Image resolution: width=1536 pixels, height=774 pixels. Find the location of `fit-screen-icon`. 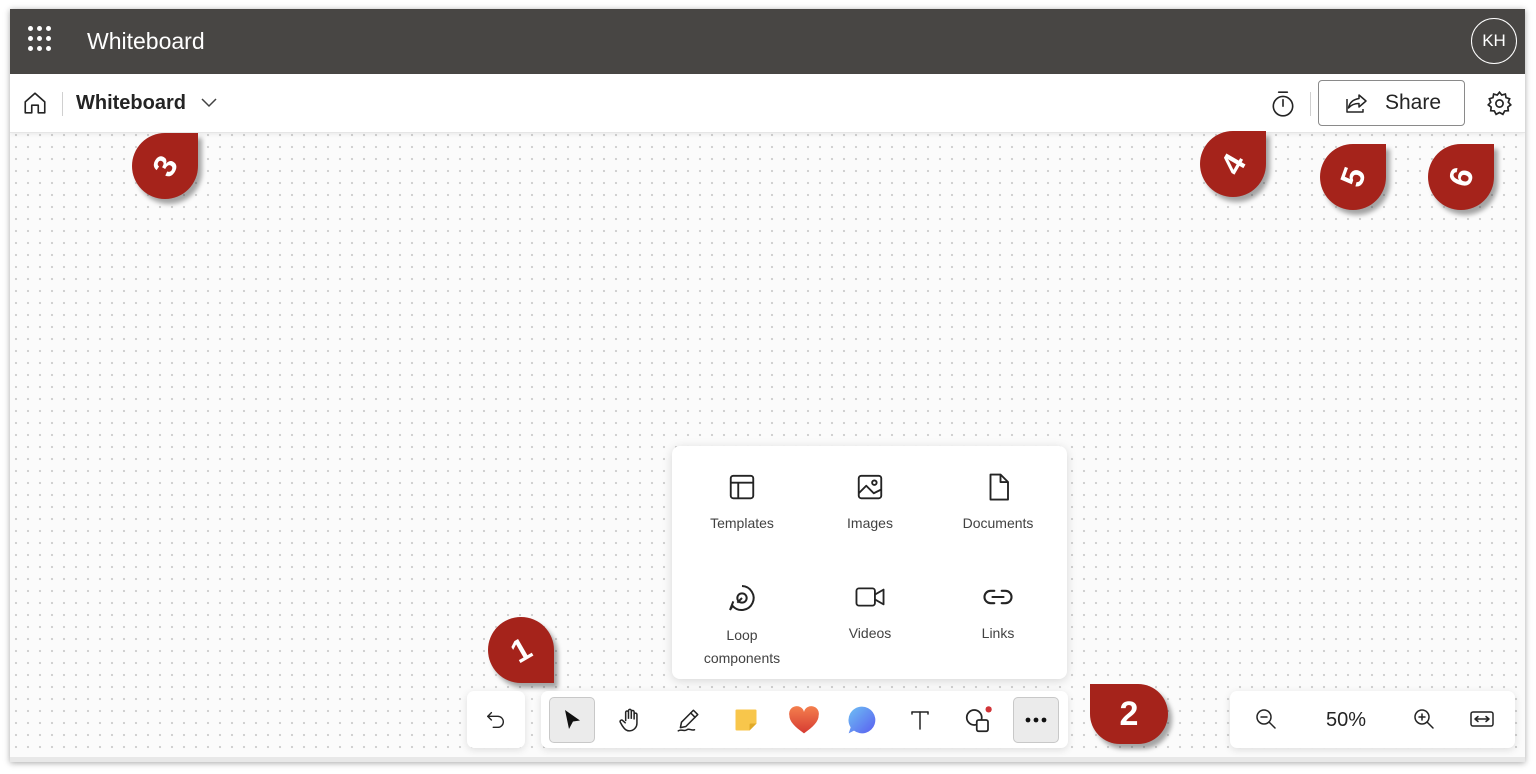

fit-screen-icon is located at coordinates (1482, 719).